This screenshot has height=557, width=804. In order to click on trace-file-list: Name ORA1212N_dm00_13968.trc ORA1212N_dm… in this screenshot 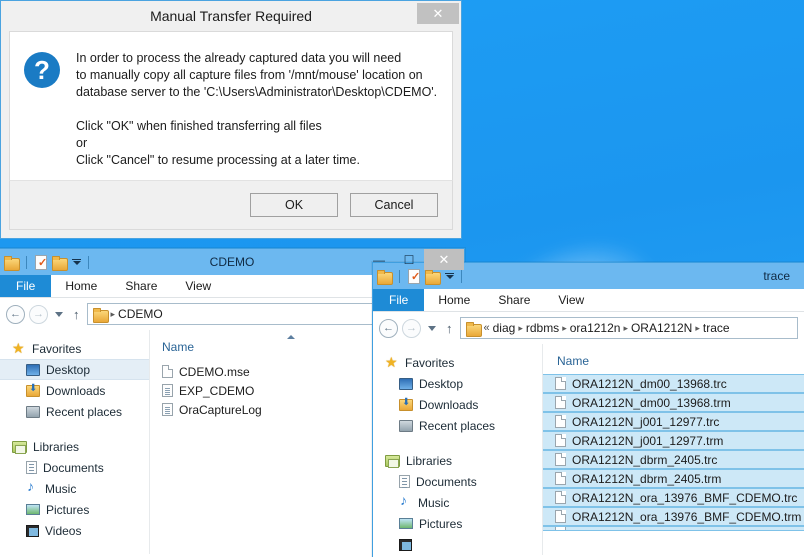, I will do `click(673, 449)`.